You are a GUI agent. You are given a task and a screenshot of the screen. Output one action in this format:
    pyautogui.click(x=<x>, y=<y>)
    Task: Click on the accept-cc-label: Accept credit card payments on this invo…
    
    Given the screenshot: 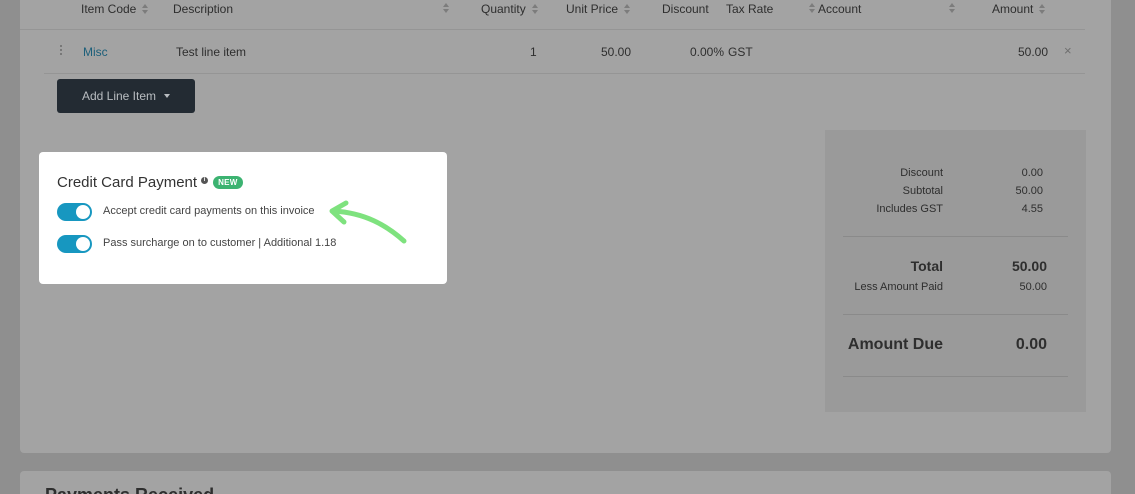 What is the action you would take?
    pyautogui.click(x=209, y=211)
    